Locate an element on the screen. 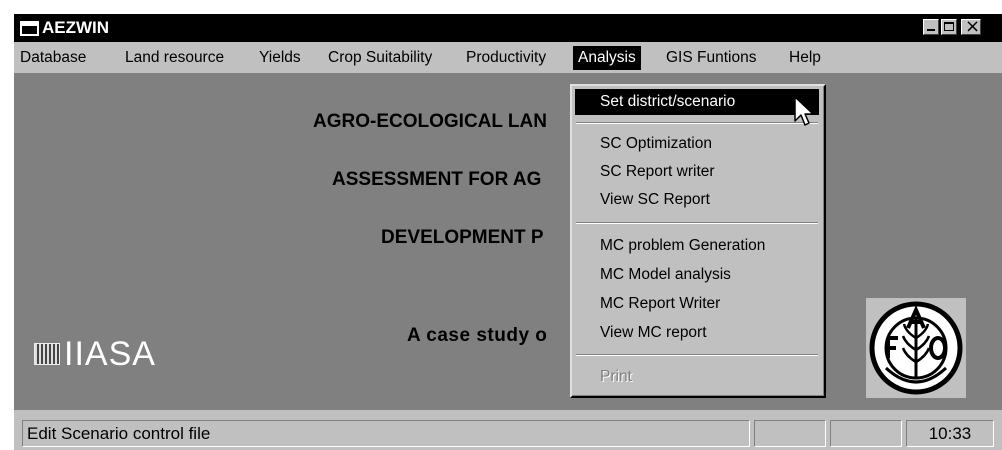 The height and width of the screenshot is (450, 1002). status-message: Edit Scenario control file is located at coordinates (386, 433).